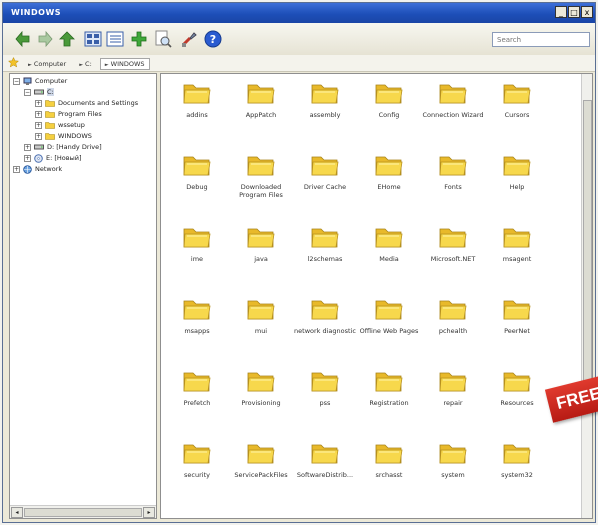 The height and width of the screenshot is (525, 598). Describe the element at coordinates (13, 62) in the screenshot. I see `favorites-star-icon` at that location.